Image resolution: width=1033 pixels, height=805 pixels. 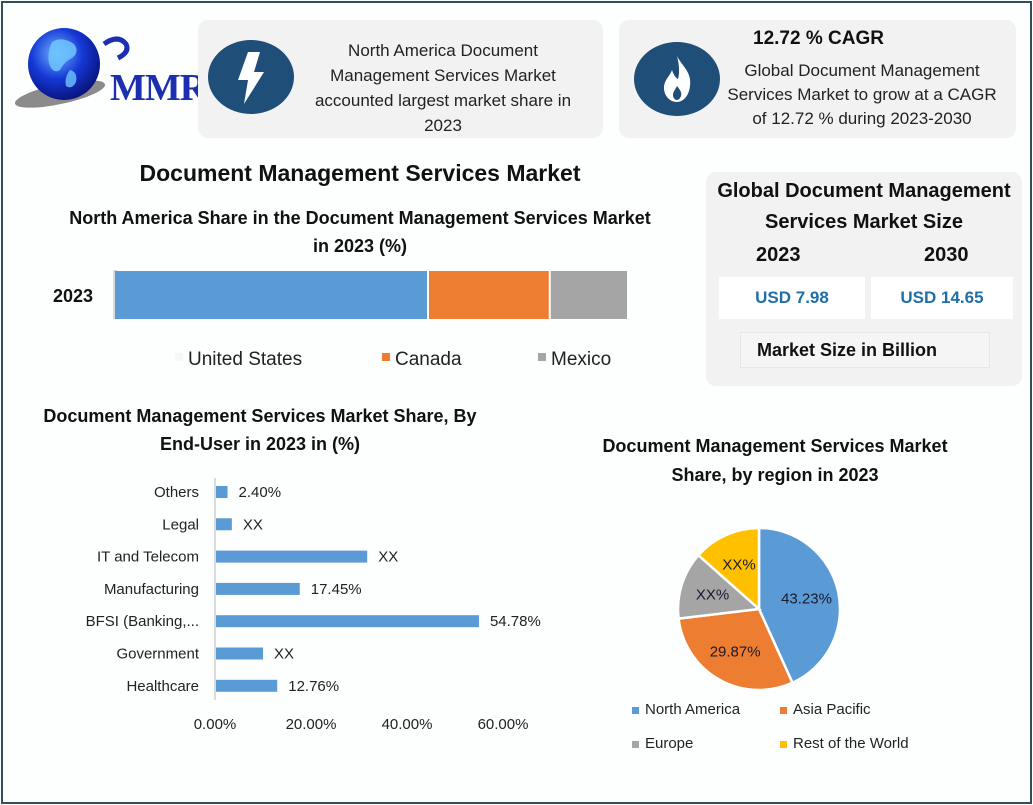 I want to click on category-label: IT and Telecom, so click(x=148, y=557).